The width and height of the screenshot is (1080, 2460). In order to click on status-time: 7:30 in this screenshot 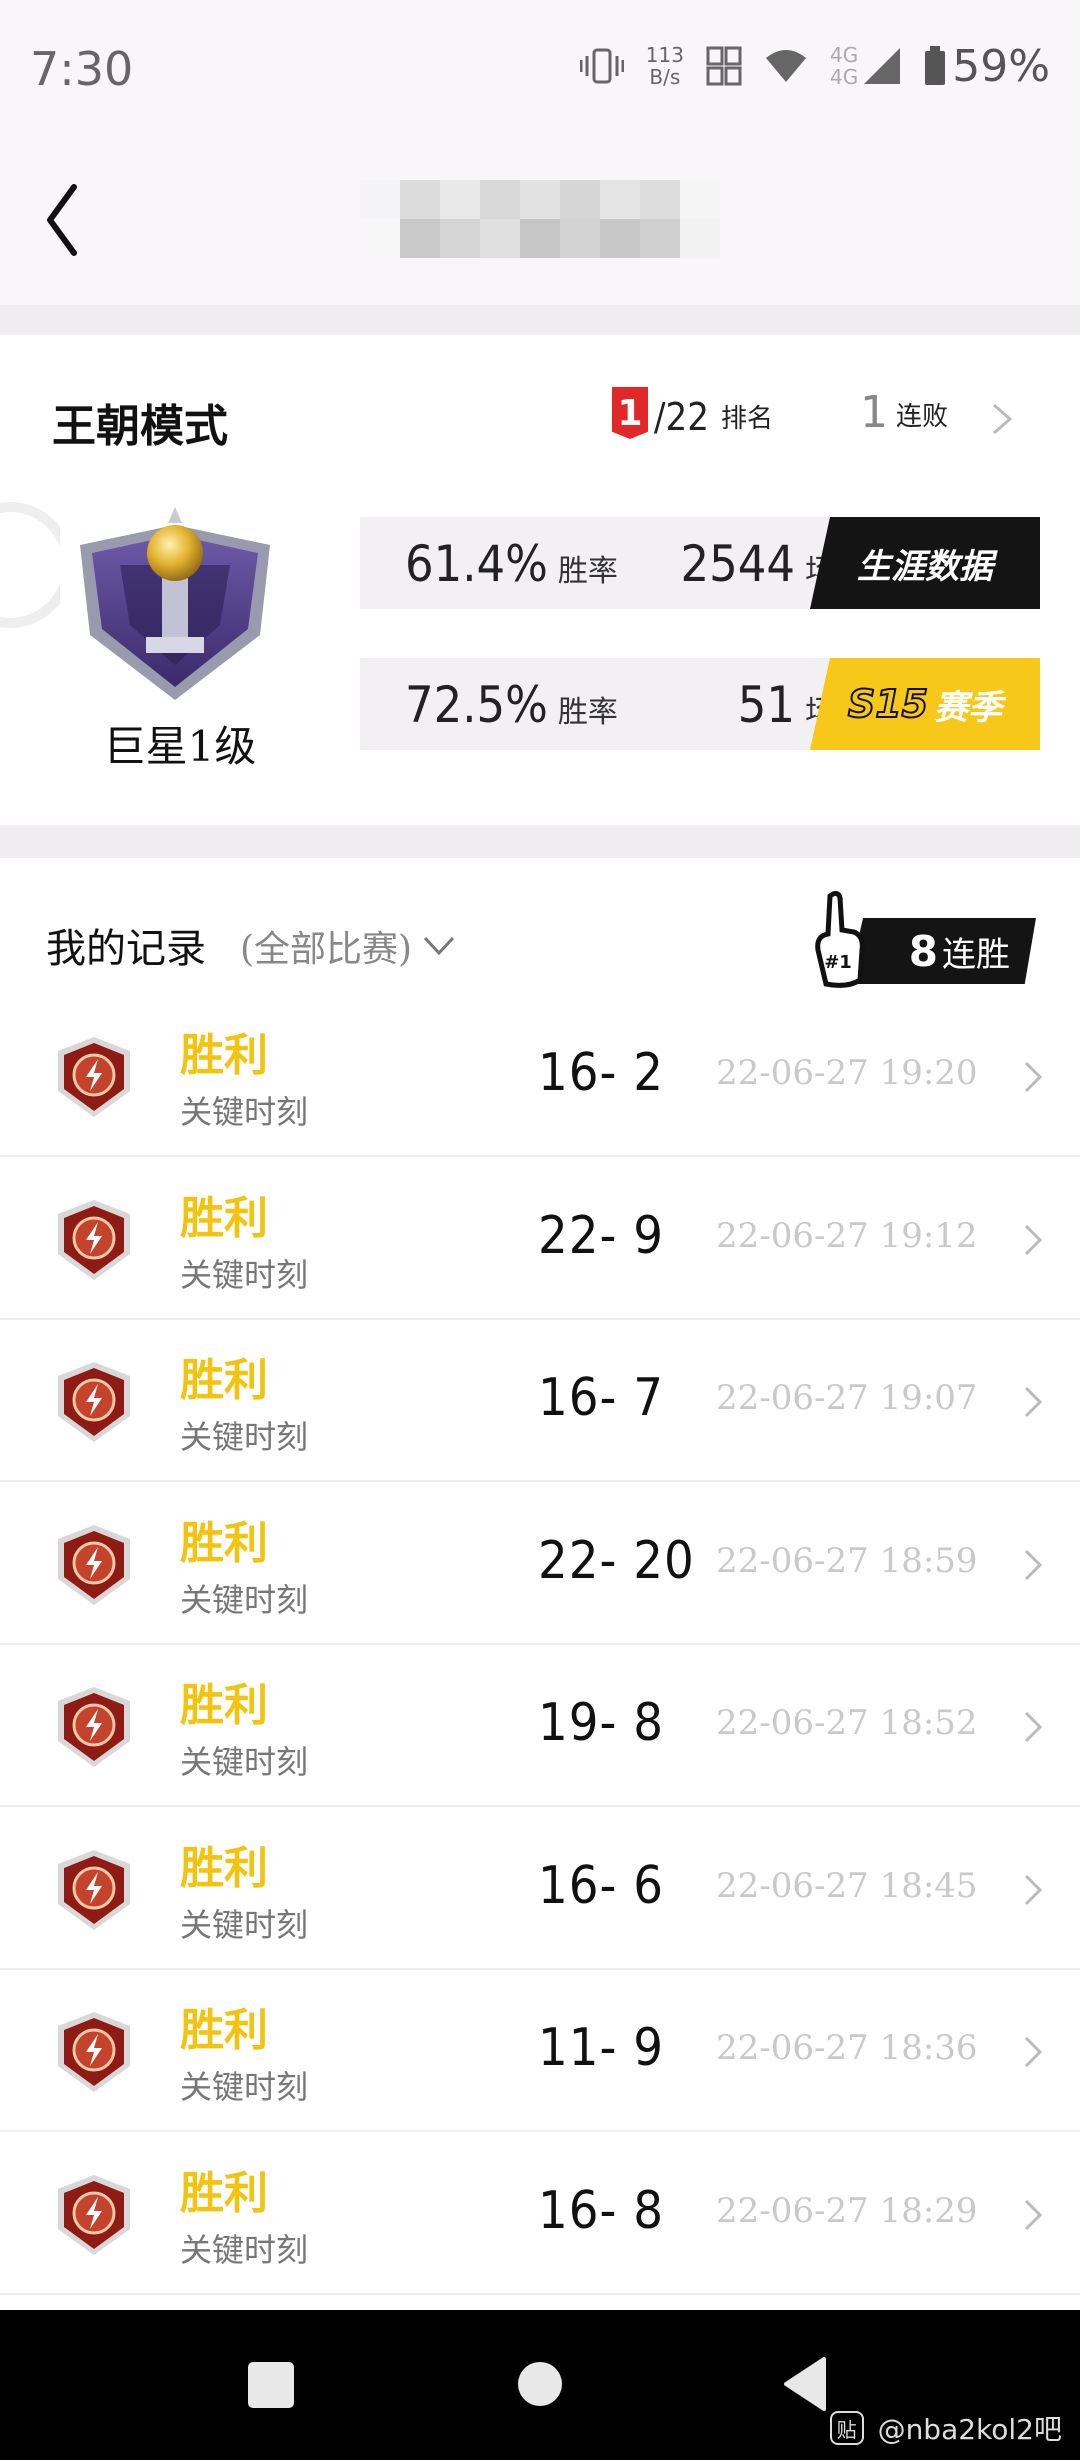, I will do `click(82, 69)`.